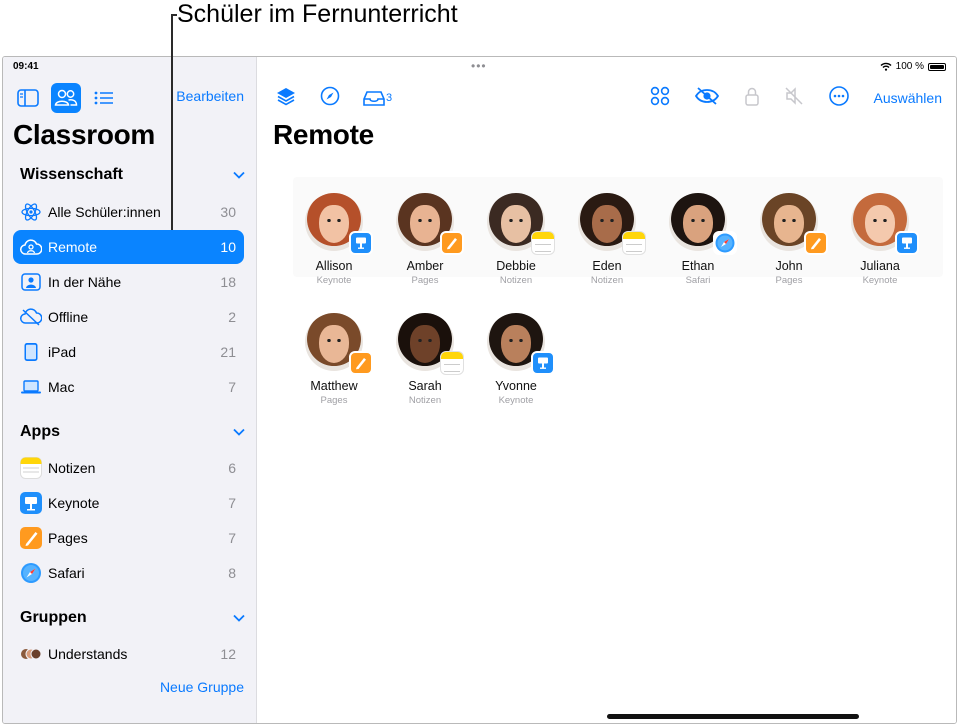 This screenshot has width=960, height=726. I want to click on student-name: Yvonne, so click(516, 386).